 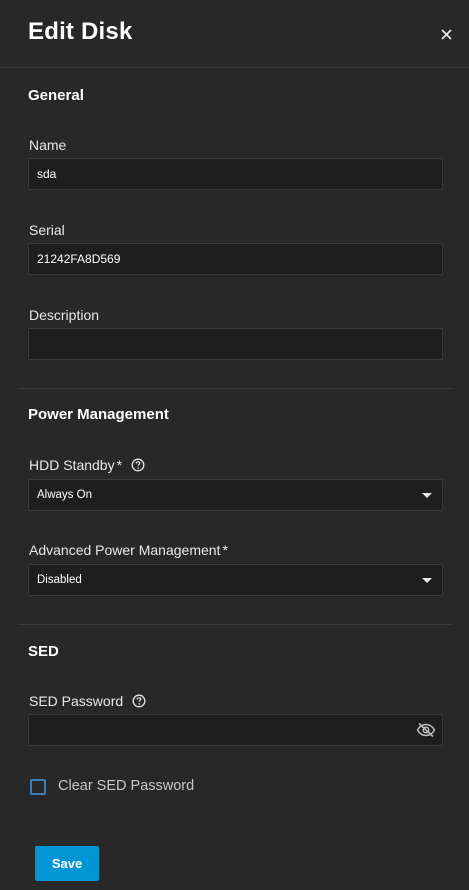 What do you see at coordinates (235, 174) in the screenshot?
I see `name-input: sda` at bounding box center [235, 174].